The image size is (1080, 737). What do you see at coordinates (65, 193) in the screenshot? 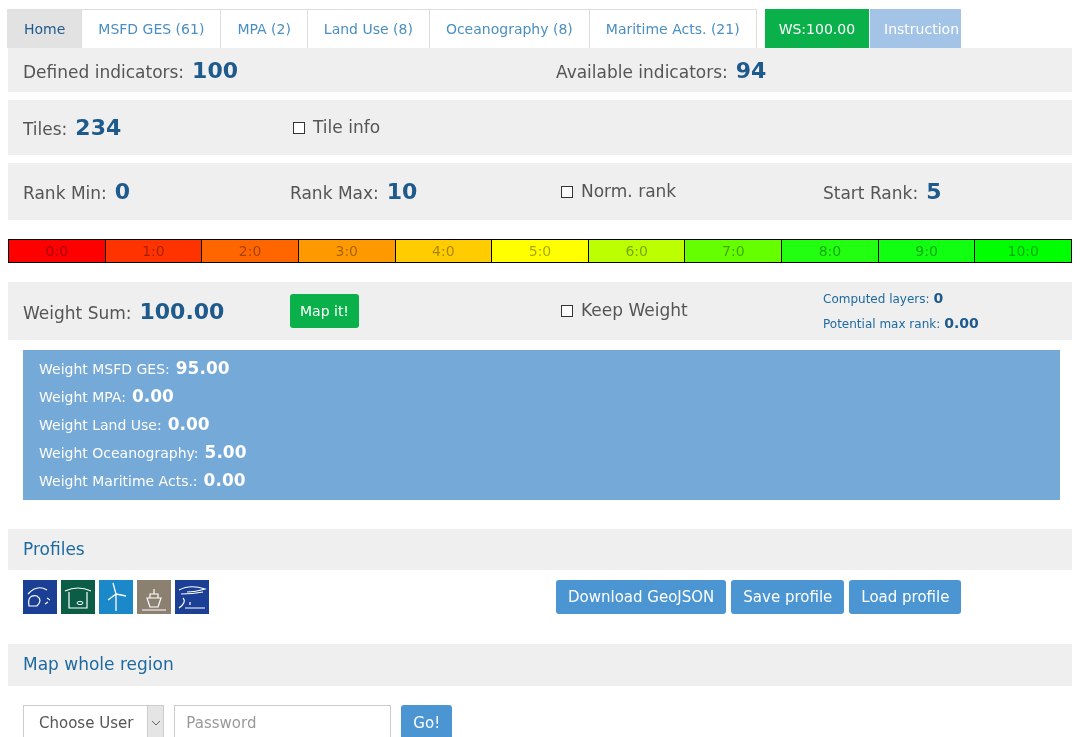
I see `rank-min-label: Rank Min:` at bounding box center [65, 193].